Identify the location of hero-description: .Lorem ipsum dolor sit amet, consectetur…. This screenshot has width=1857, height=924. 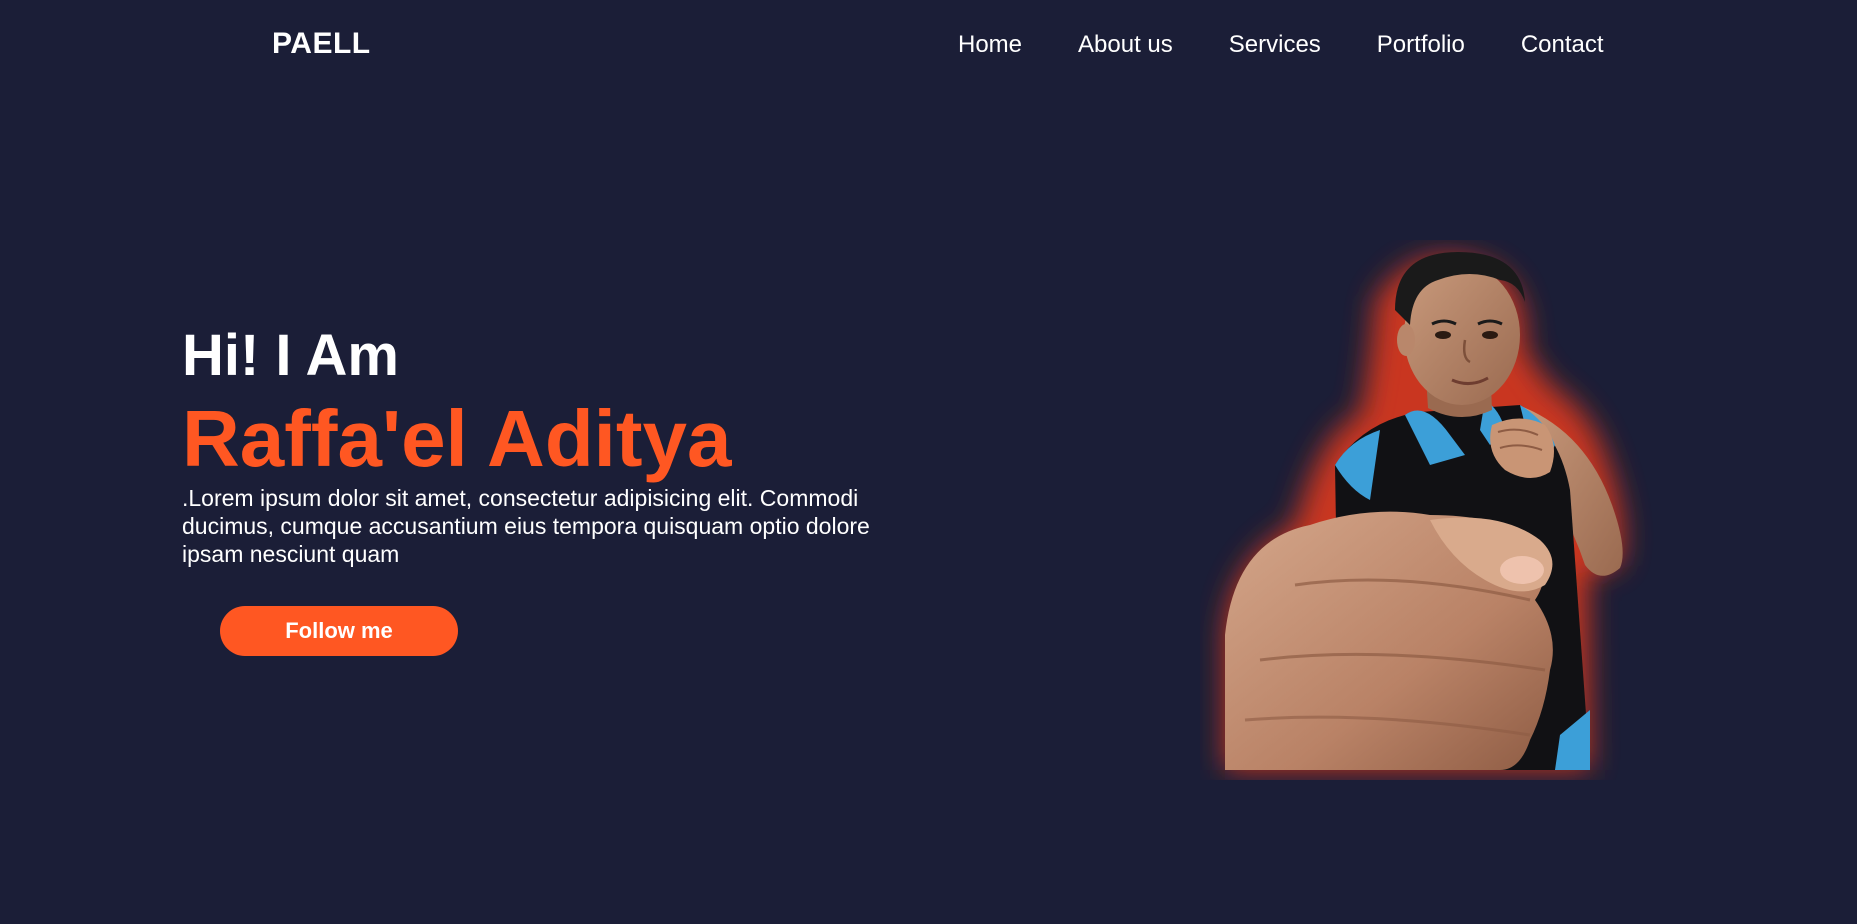
(526, 526).